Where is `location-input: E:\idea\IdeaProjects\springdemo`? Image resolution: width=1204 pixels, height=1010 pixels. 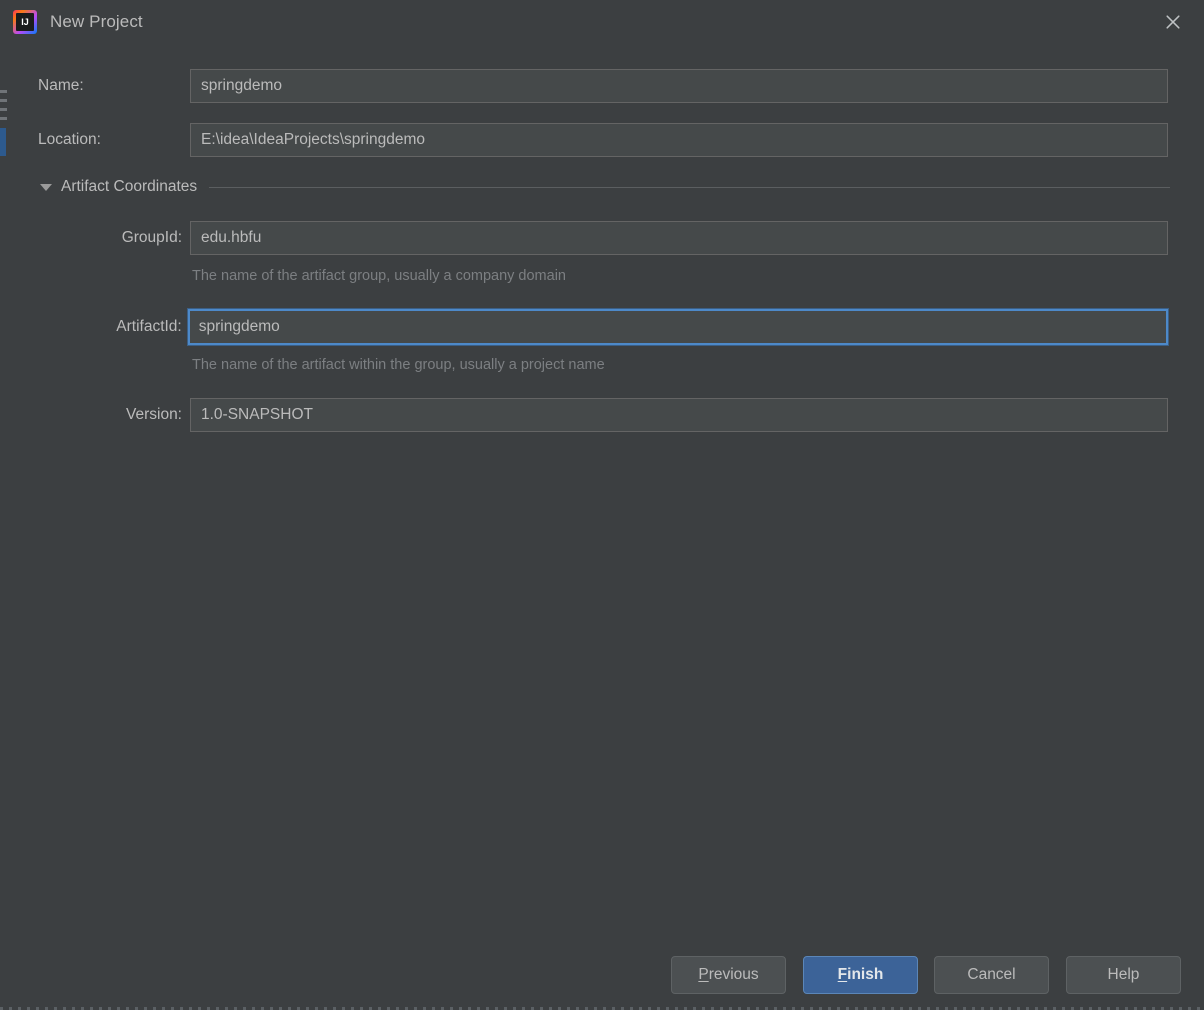
location-input: E:\idea\IdeaProjects\springdemo is located at coordinates (679, 140).